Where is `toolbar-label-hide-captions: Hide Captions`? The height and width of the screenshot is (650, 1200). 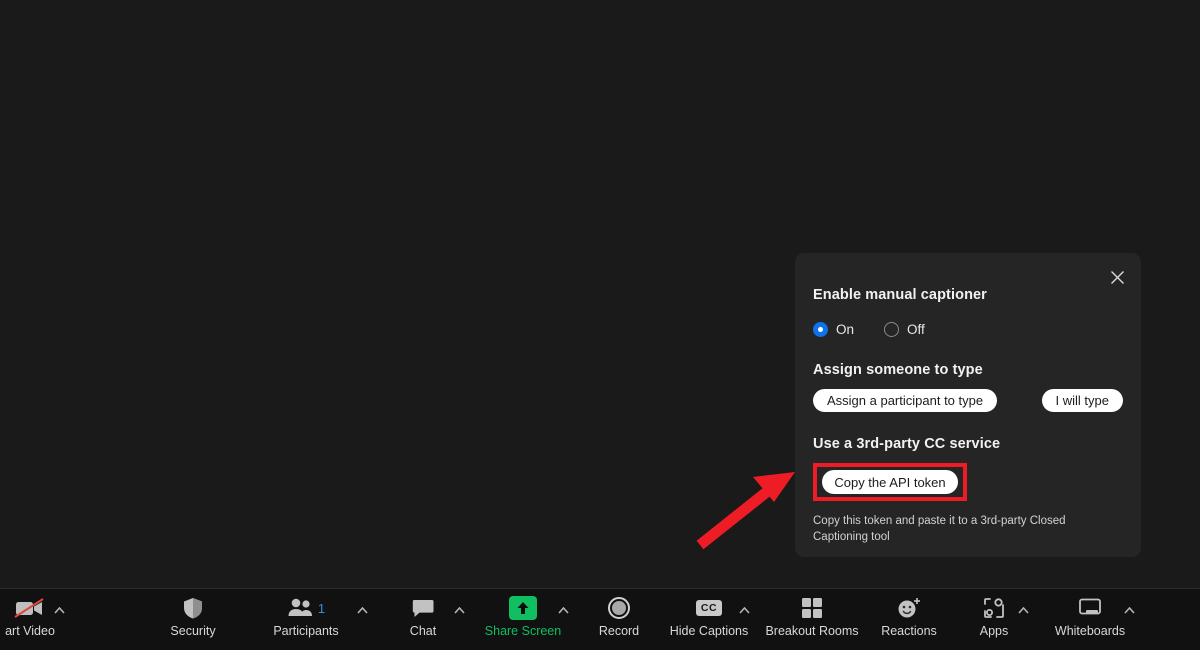
toolbar-label-hide-captions: Hide Captions is located at coordinates (709, 631).